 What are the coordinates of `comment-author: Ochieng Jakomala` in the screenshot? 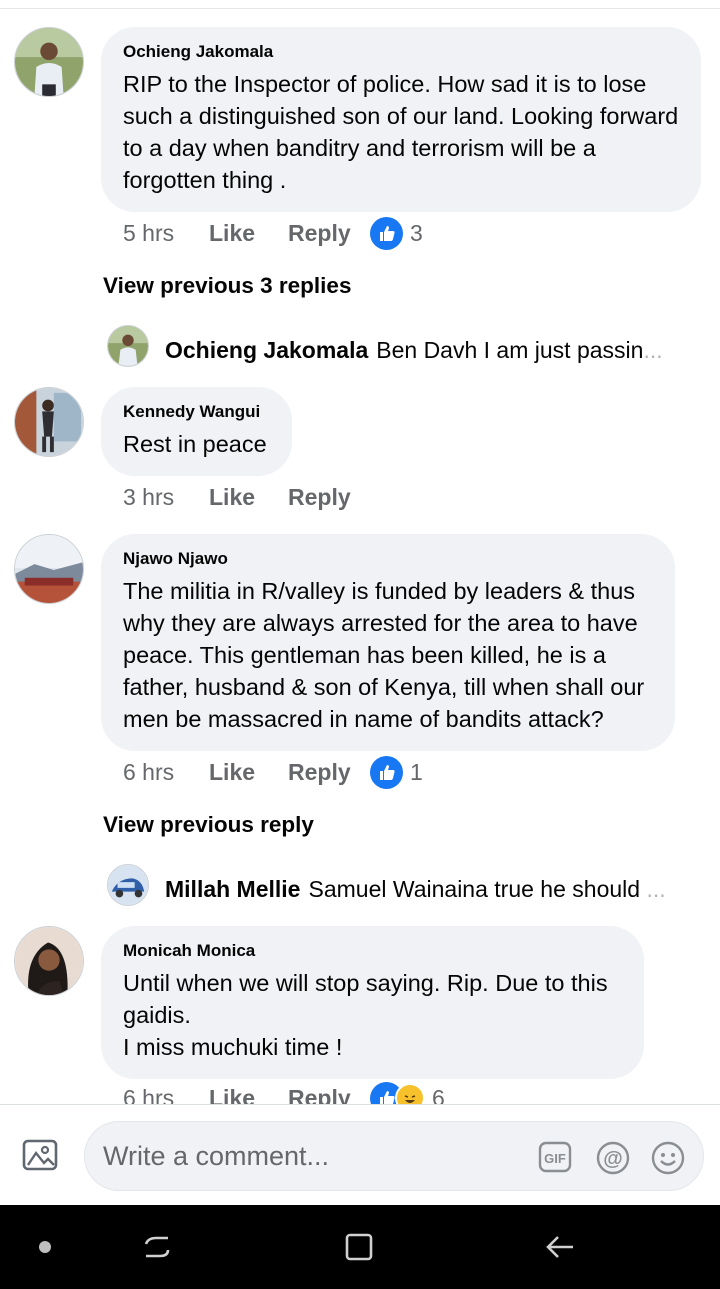 It's located at (401, 52).